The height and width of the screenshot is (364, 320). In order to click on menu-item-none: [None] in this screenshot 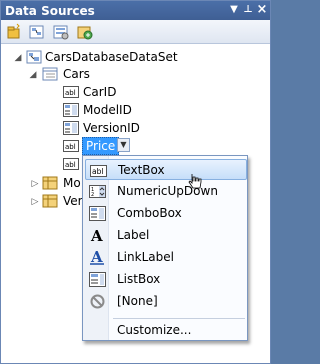, I will do `click(166, 301)`.